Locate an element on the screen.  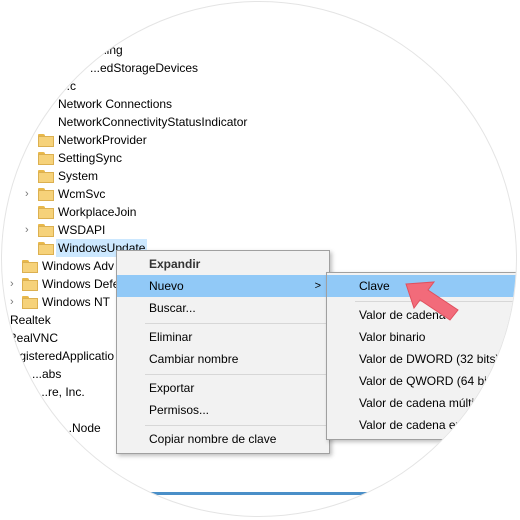
tree-item-label: System is located at coordinates (78, 176).